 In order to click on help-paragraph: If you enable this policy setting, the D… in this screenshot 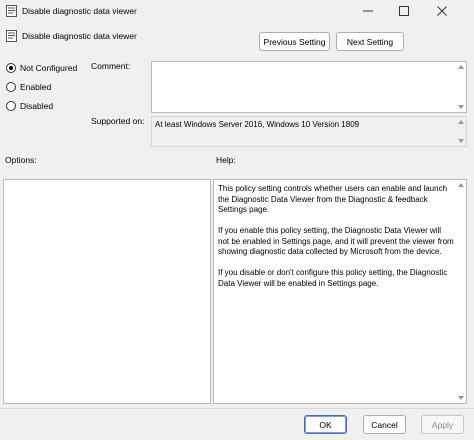, I will do `click(336, 241)`.